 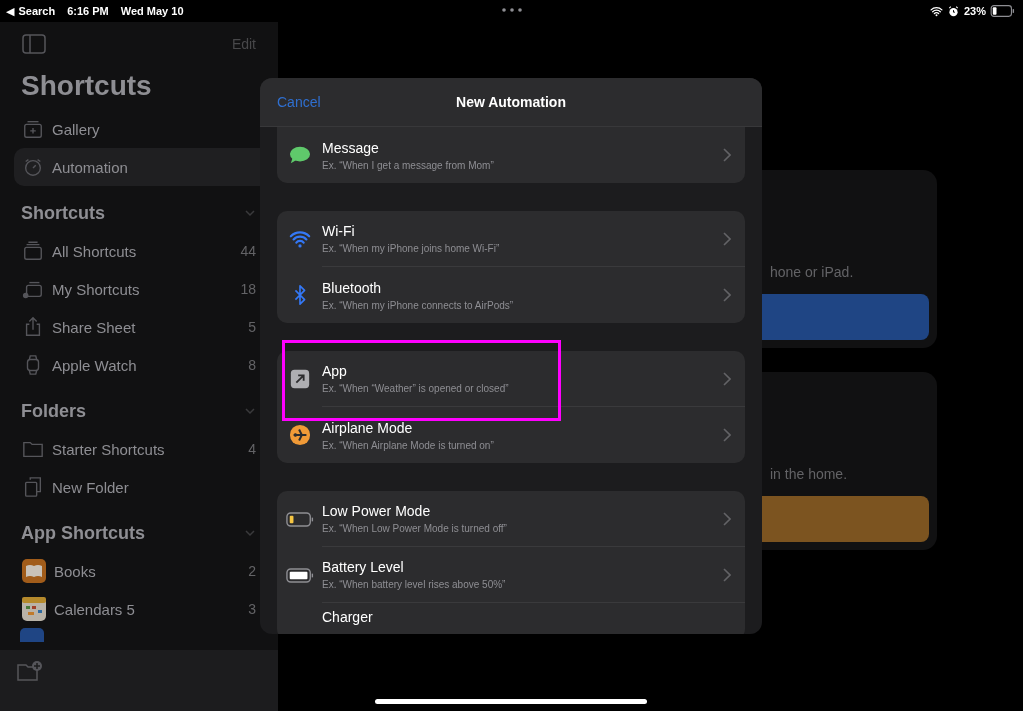 I want to click on sidebar-title: Shortcuts, so click(x=87, y=86).